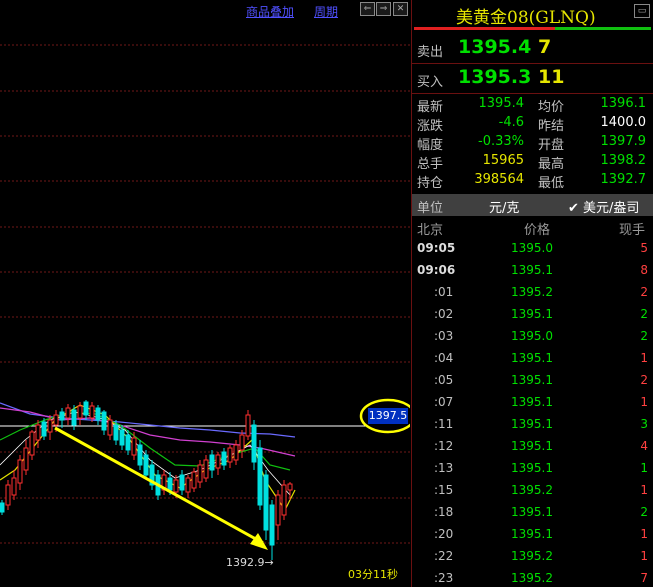  I want to click on tick-row: :03 1395.0 2, so click(532, 340).